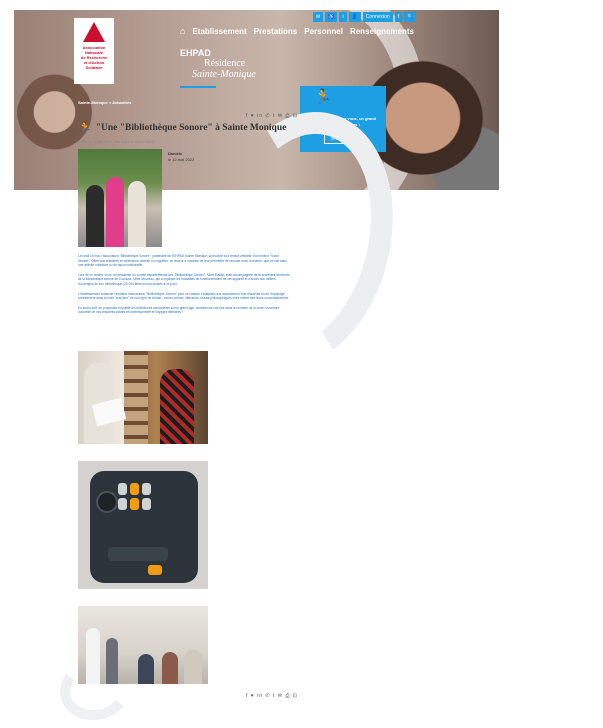  I want to click on author-name: Danièle, so click(175, 153).